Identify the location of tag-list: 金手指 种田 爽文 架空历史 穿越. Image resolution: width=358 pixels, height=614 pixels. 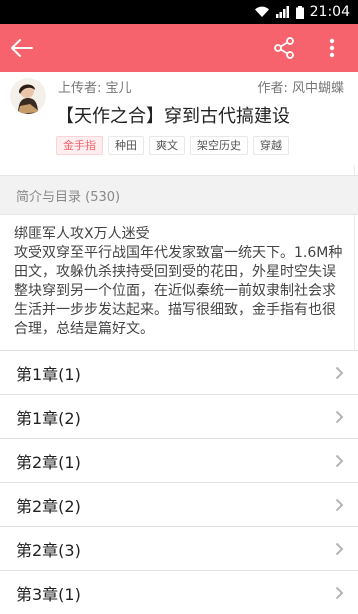
(172, 145).